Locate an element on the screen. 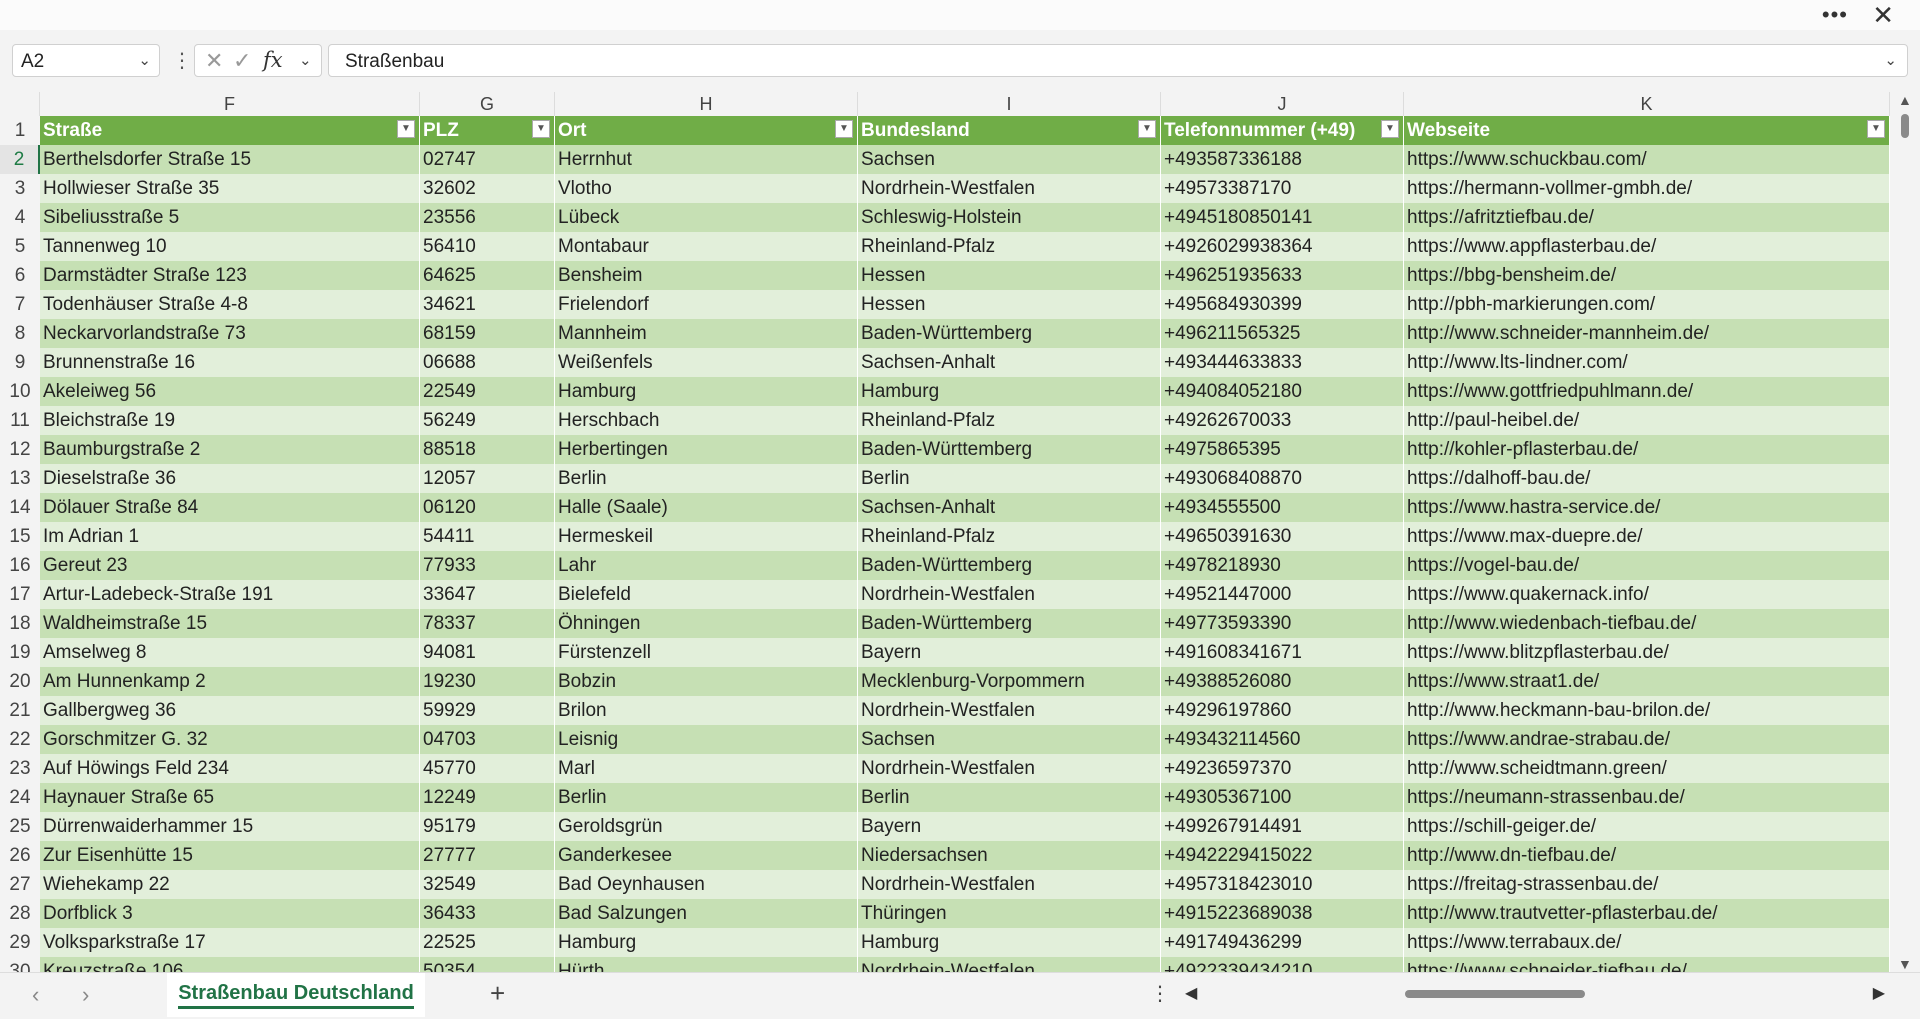 Image resolution: width=1920 pixels, height=1019 pixels. table-cell: http://paul-heibel.de/ is located at coordinates (1647, 420).